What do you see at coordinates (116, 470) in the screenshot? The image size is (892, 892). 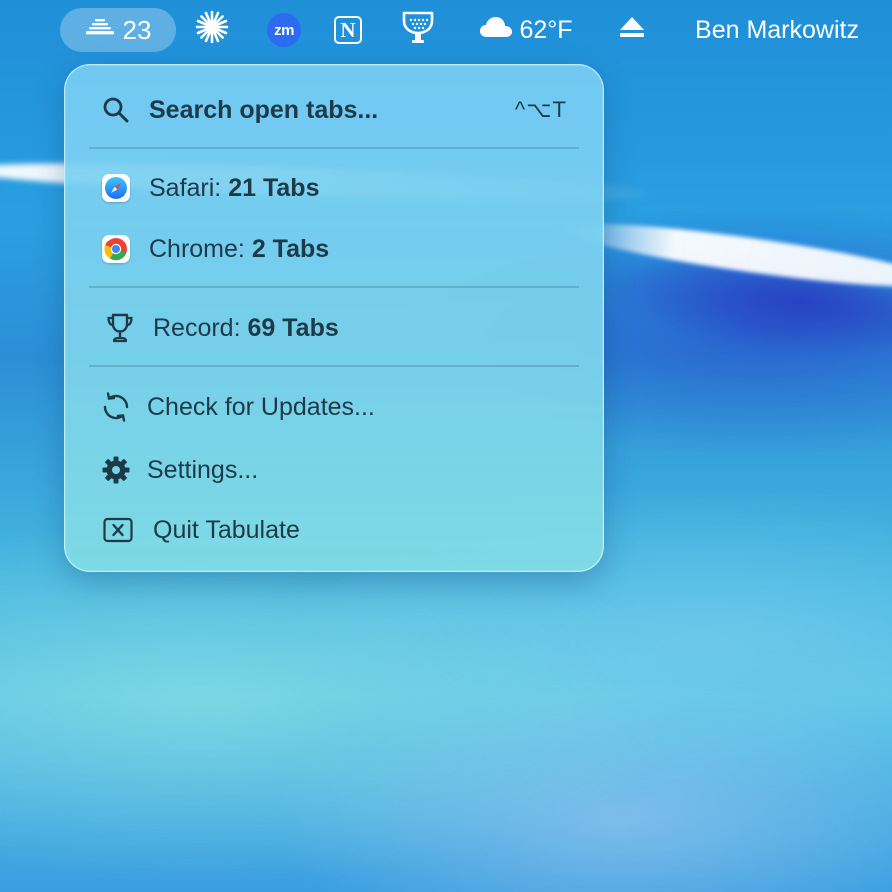 I see `gear-icon` at bounding box center [116, 470].